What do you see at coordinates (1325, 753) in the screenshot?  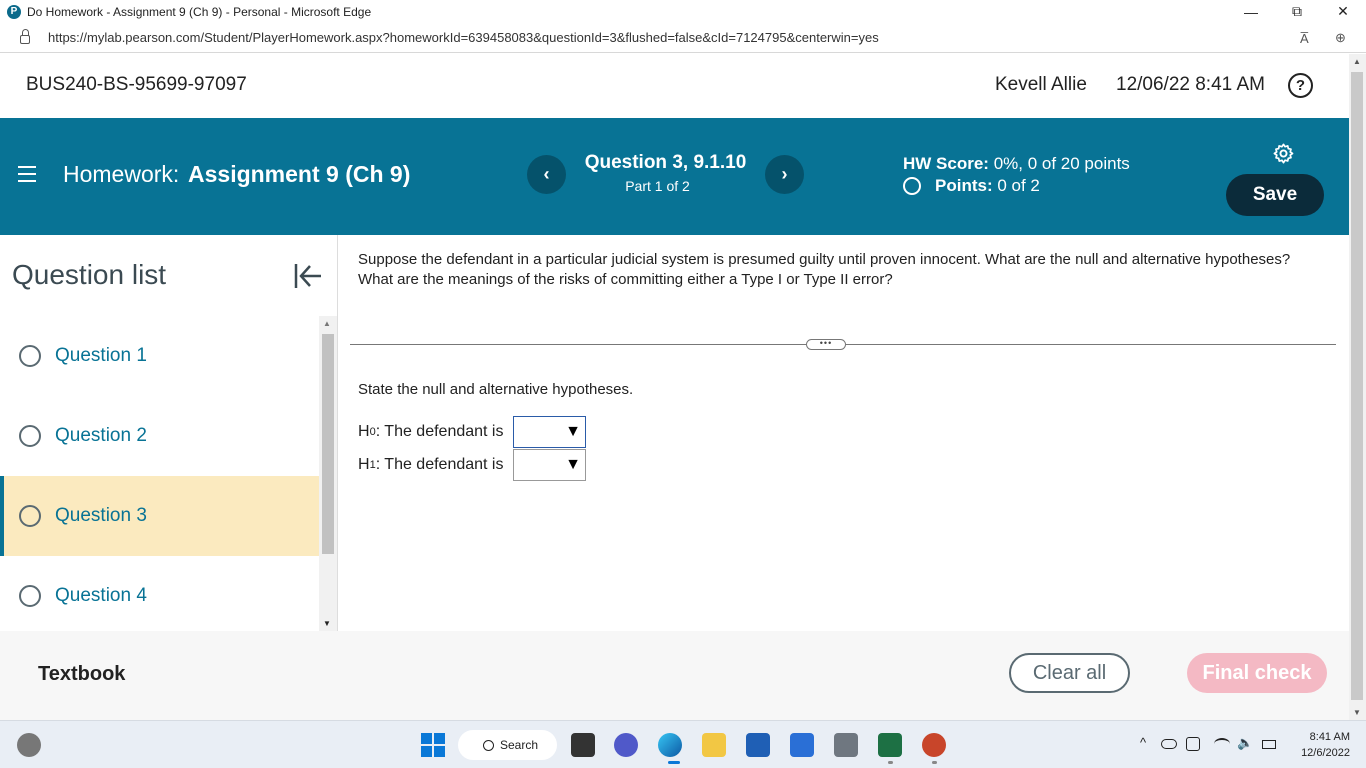 I see `clock-date: 12/6/2022` at bounding box center [1325, 753].